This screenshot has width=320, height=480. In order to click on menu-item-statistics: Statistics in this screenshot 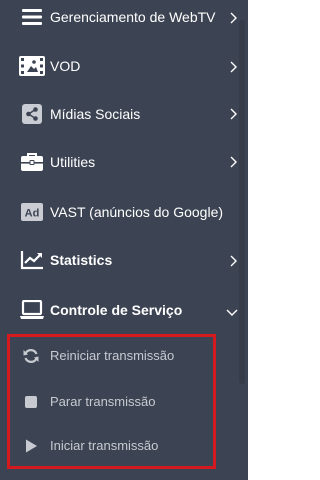, I will do `click(119, 260)`.